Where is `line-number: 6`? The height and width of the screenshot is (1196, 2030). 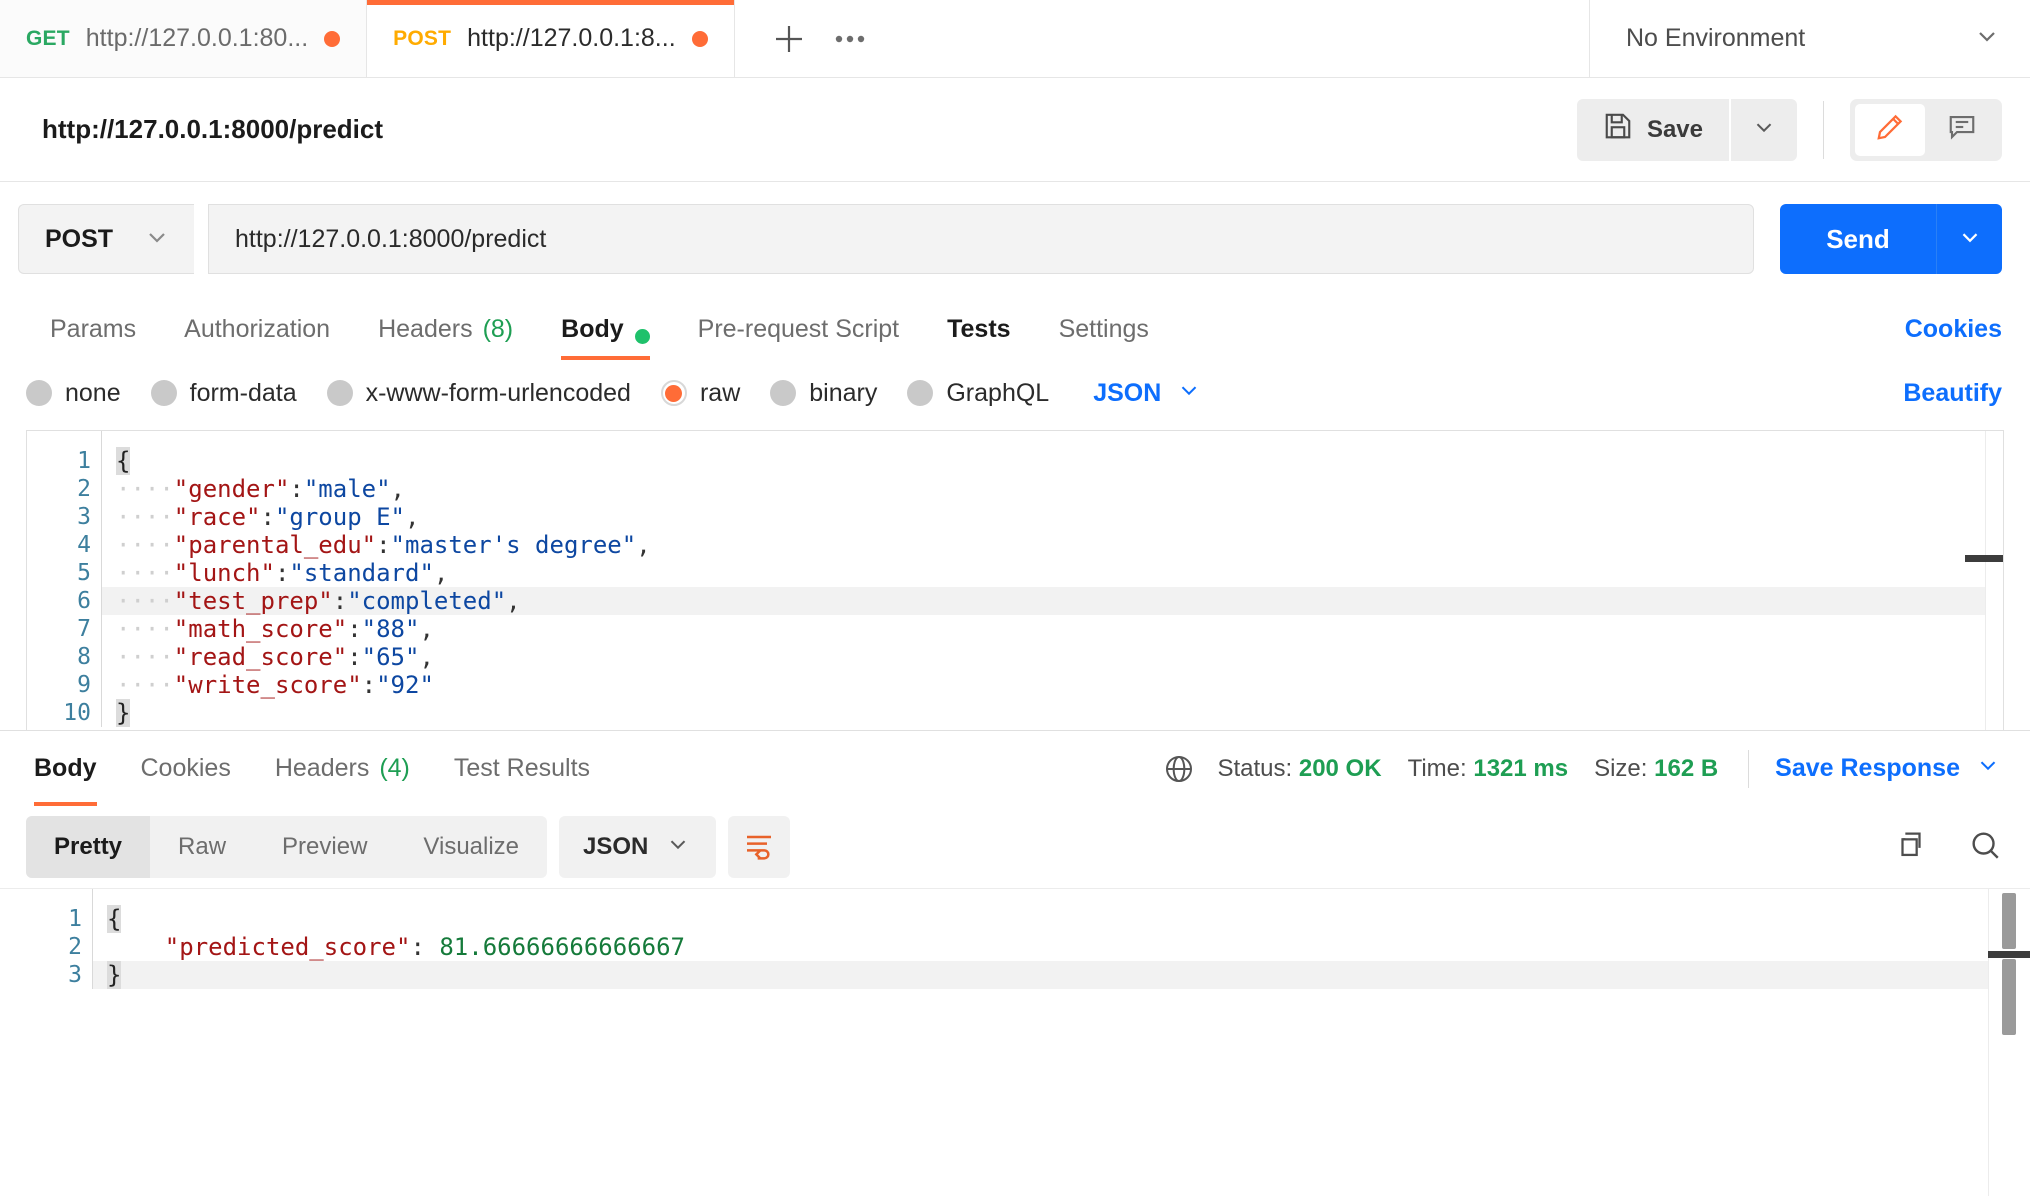
line-number: 6 is located at coordinates (84, 601).